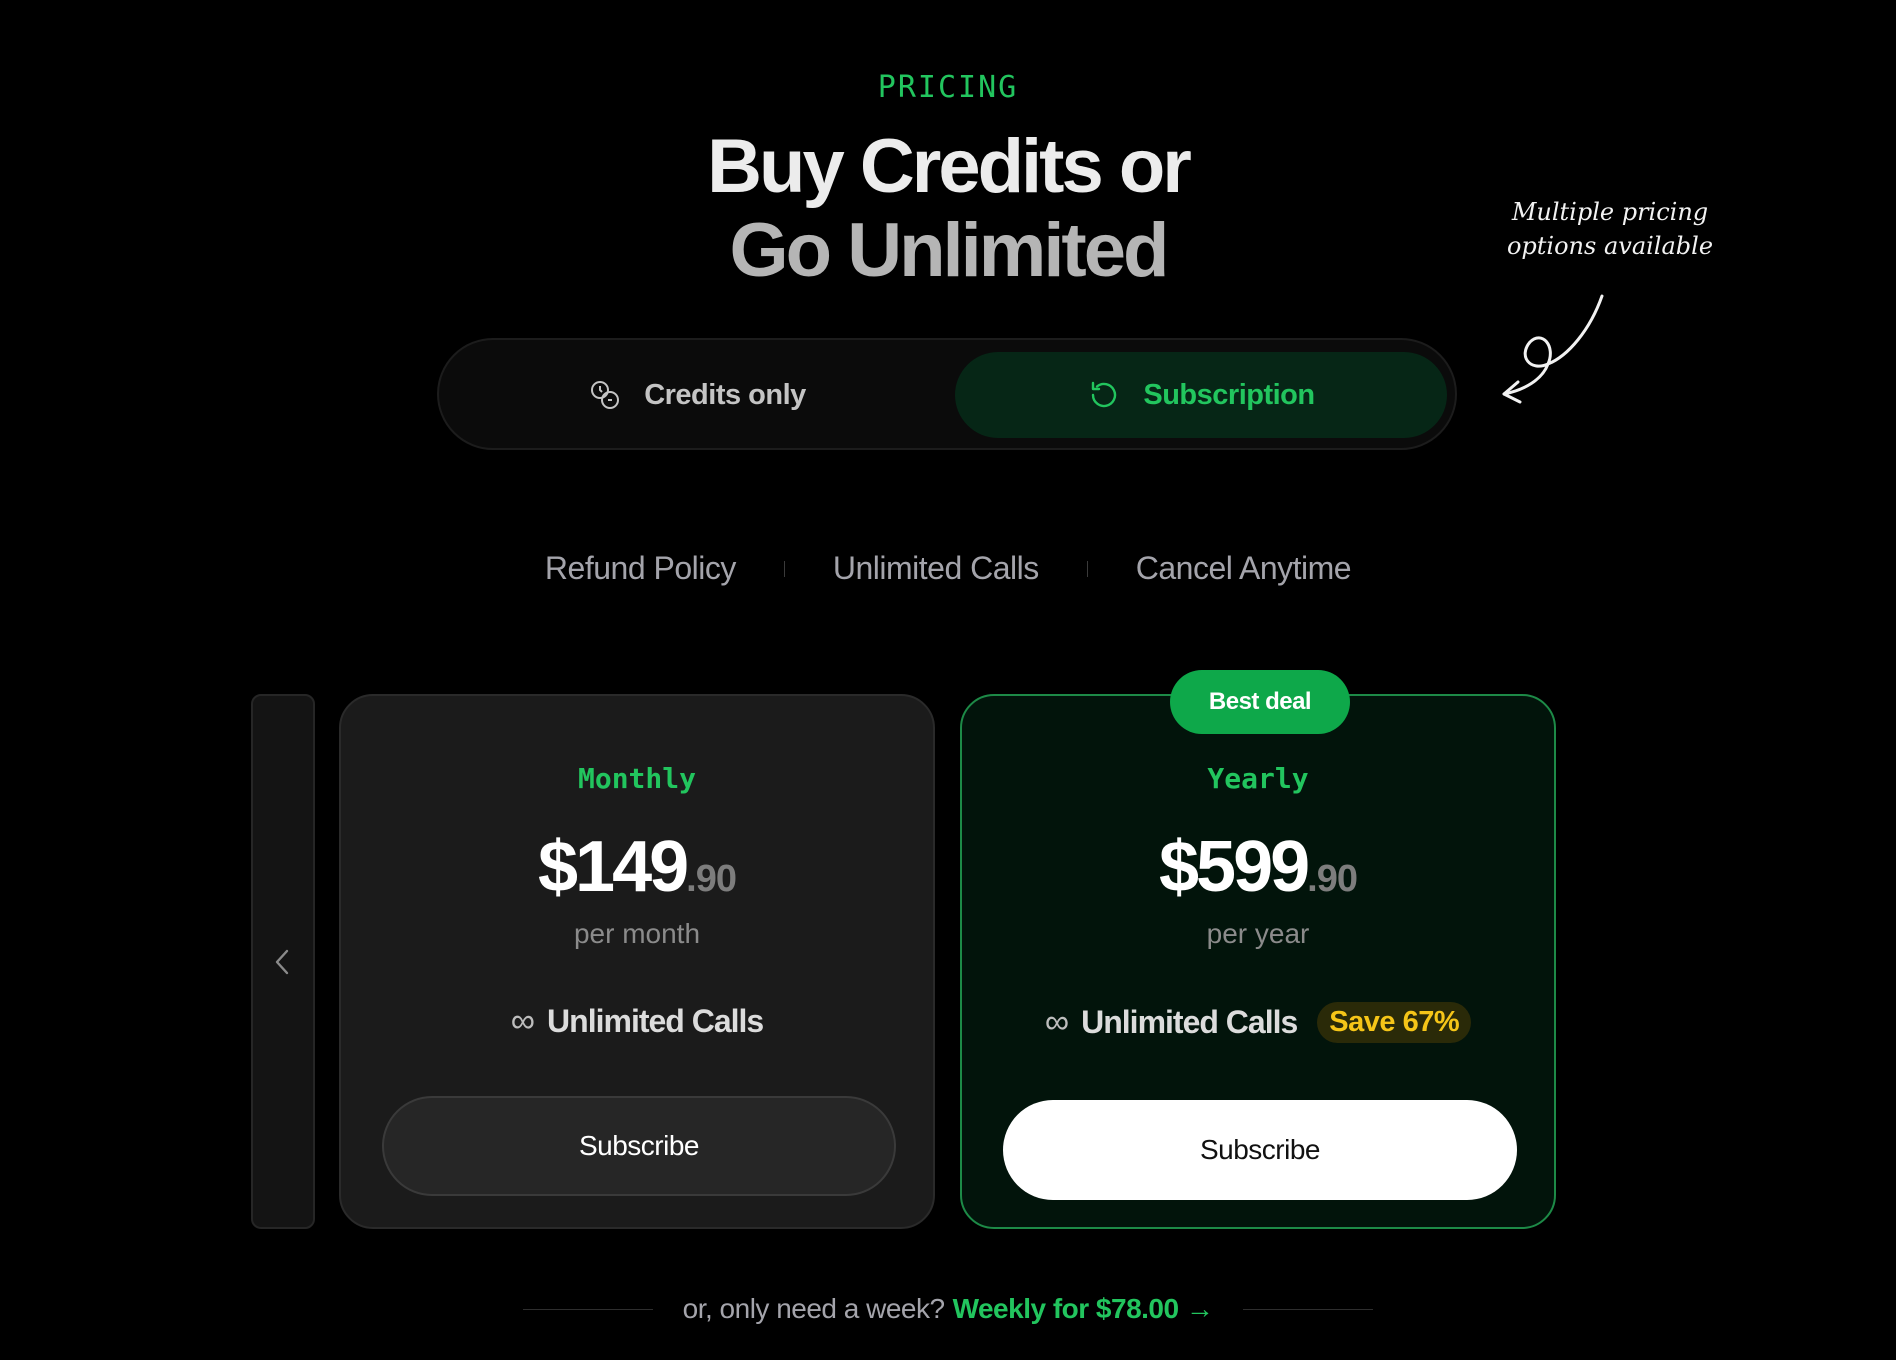 The width and height of the screenshot is (1896, 1360). What do you see at coordinates (1083, 1309) in the screenshot?
I see `weekly-plan-link: Weekly for $78.00 →` at bounding box center [1083, 1309].